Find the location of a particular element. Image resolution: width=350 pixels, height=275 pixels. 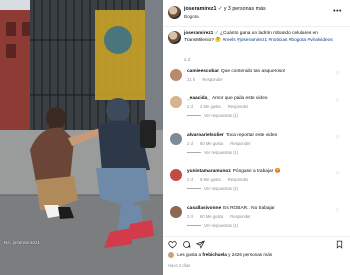

comment-icon is located at coordinates (186, 244).